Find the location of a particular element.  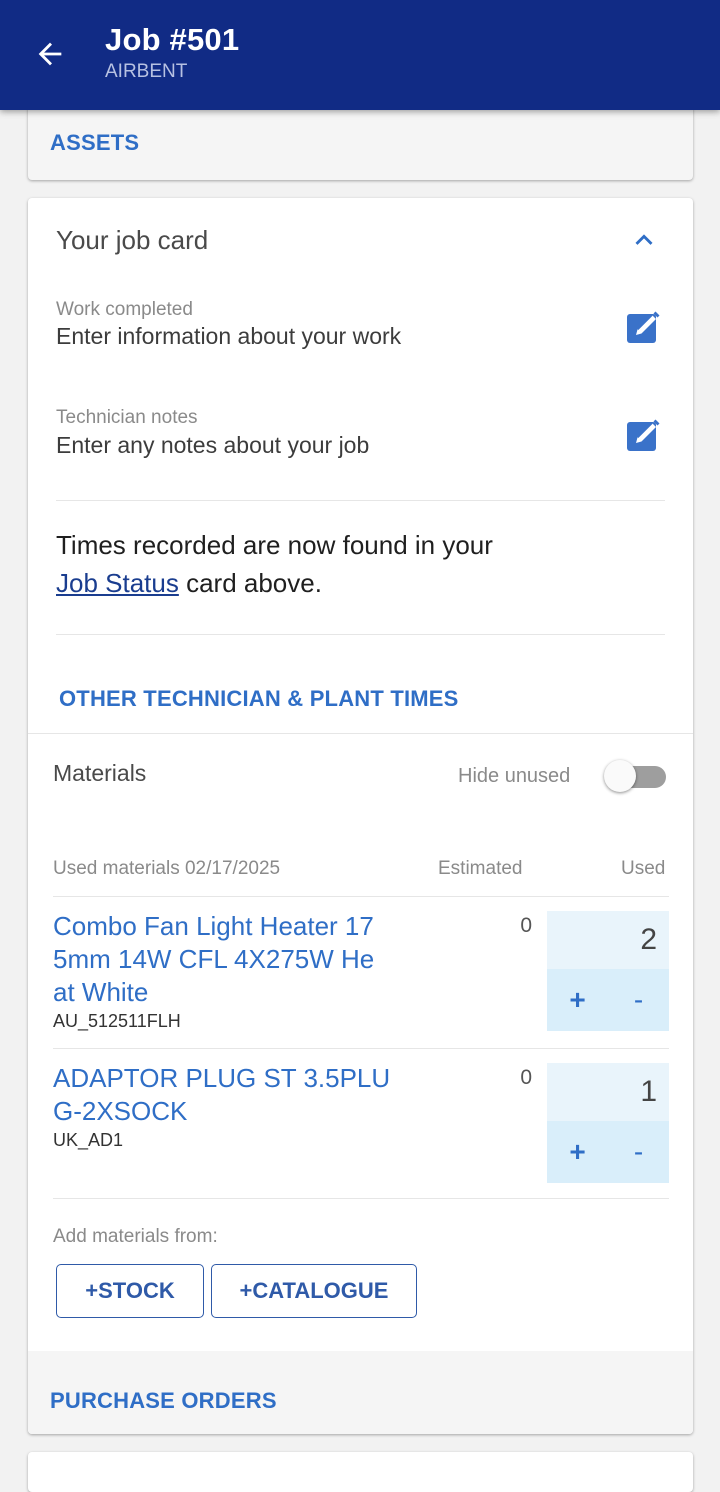

work-completed-label: Work completed is located at coordinates (124, 309).